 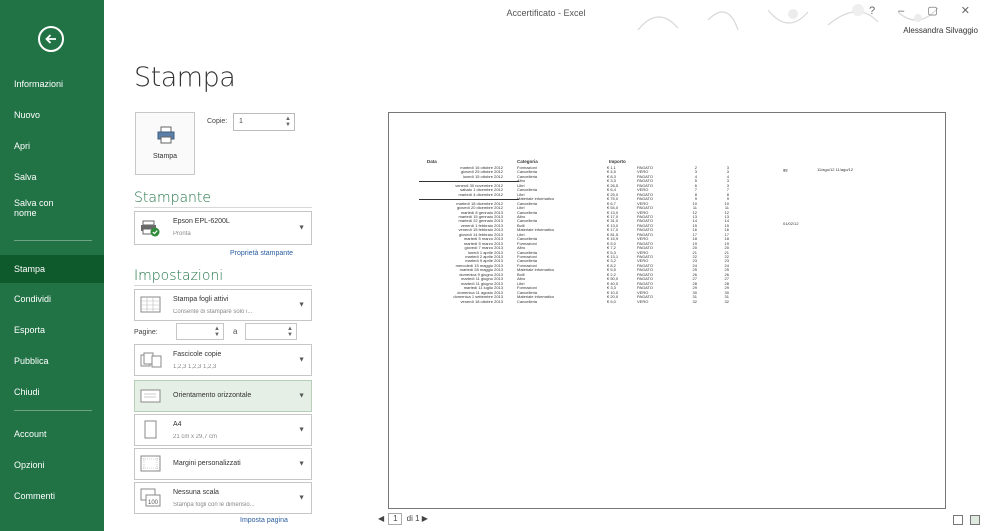 I want to click on pages-label: Pagine:, so click(x=146, y=332).